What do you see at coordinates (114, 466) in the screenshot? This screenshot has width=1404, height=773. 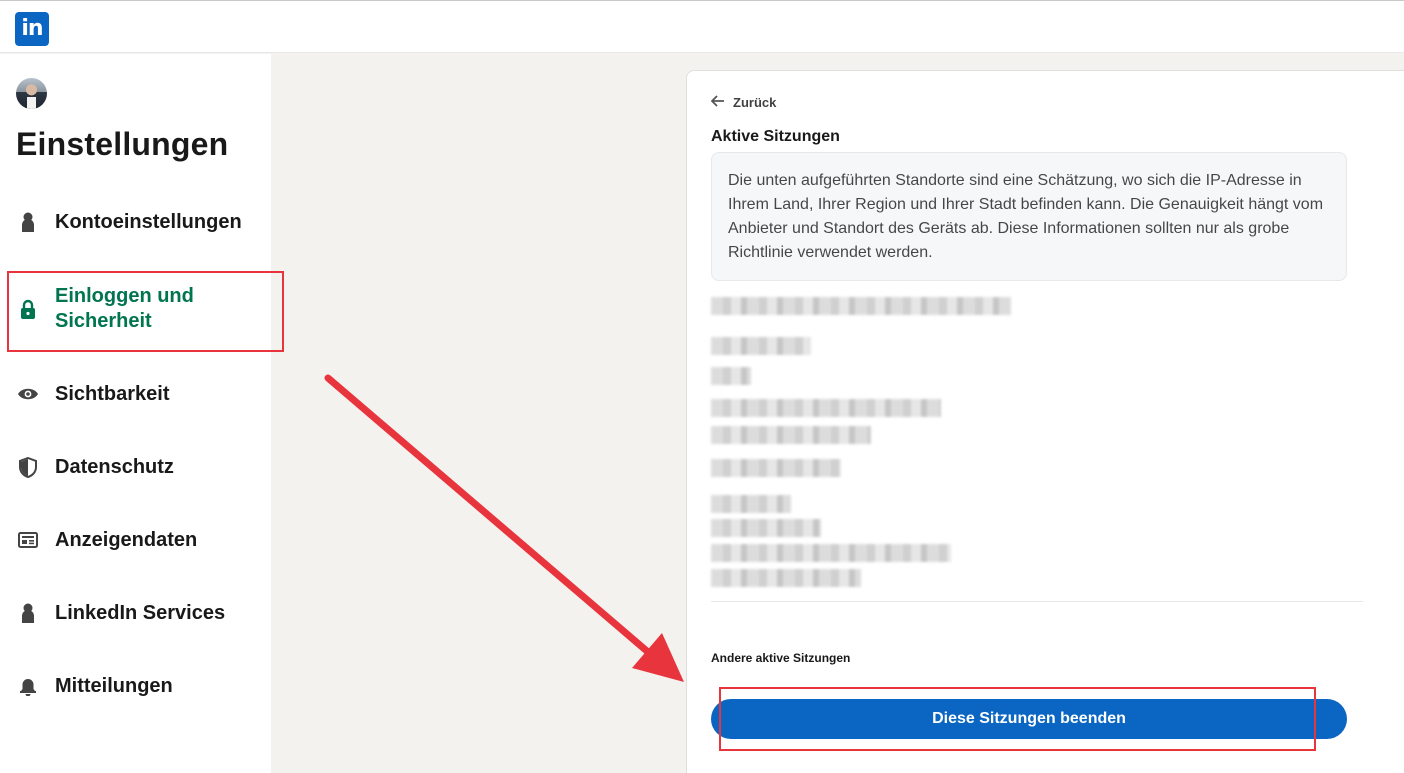 I see `sidebar-item-label: Datenschutz` at bounding box center [114, 466].